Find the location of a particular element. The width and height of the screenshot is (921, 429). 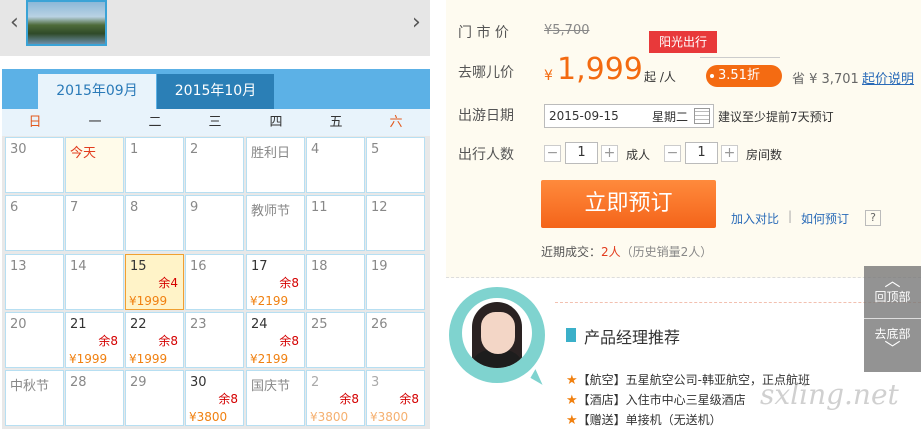

book-now-button: 立即预订 is located at coordinates (628, 204).